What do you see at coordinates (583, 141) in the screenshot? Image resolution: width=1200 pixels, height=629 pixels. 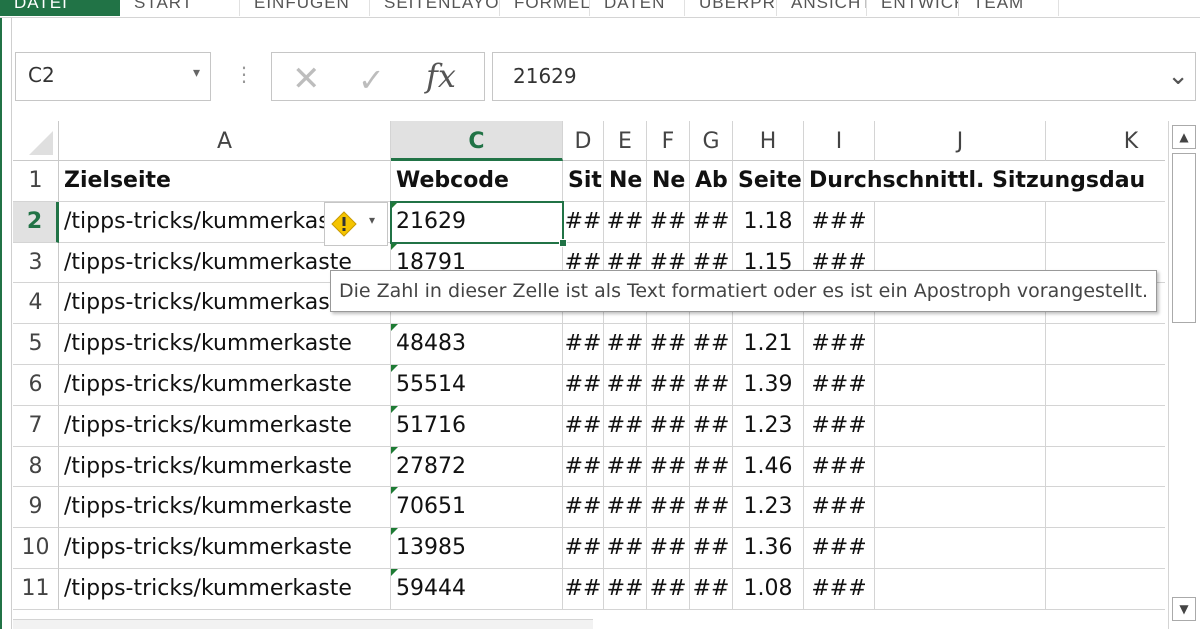 I see `column-header-d: D` at bounding box center [583, 141].